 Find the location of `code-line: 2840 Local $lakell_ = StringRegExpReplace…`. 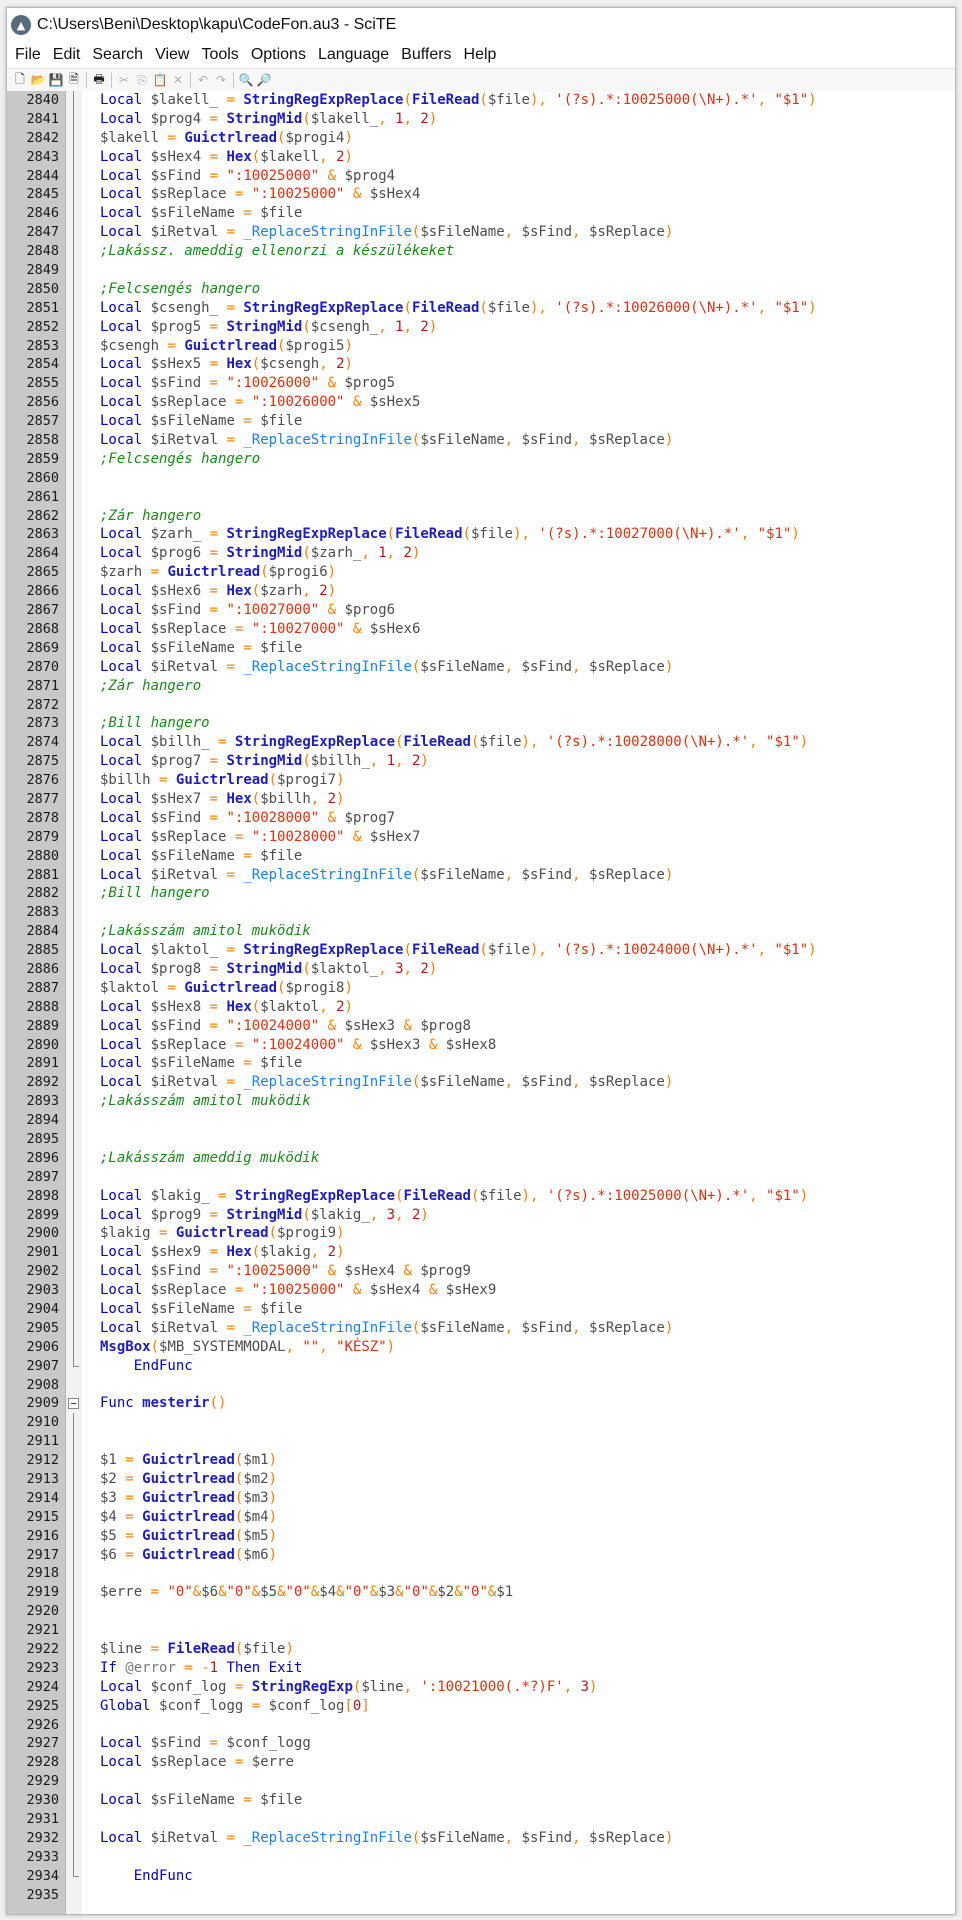

code-line: 2840 Local $lakell_ = StringRegExpReplace… is located at coordinates (481, 100).